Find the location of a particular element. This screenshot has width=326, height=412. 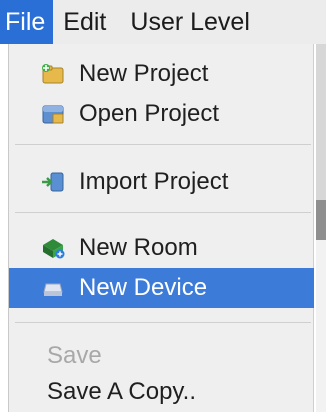

menu-bar: File Edit User Level is located at coordinates (163, 22).